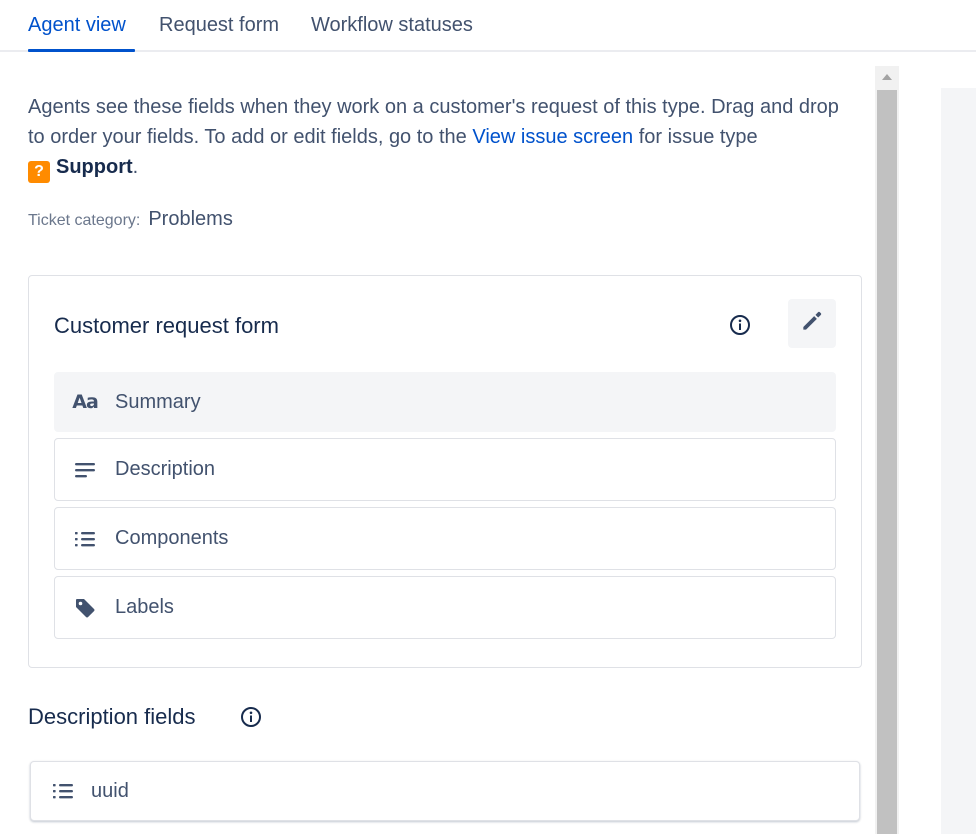 Image resolution: width=976 pixels, height=834 pixels. I want to click on tab-request-form: Request form, so click(219, 25).